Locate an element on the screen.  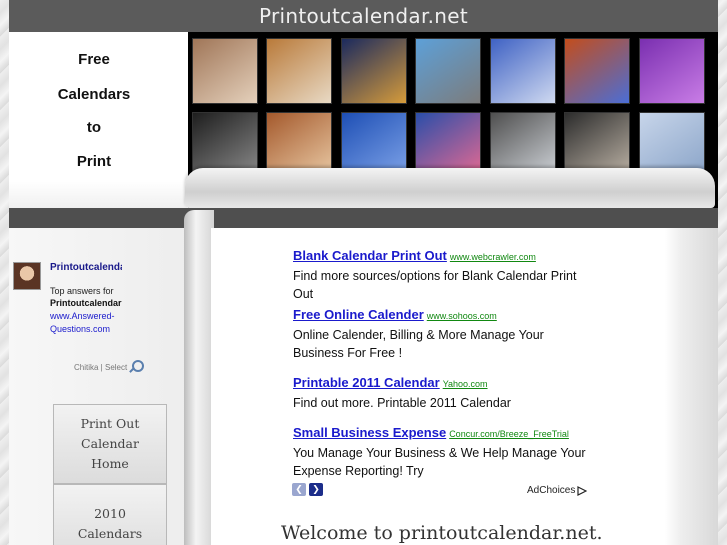
chitika-search: Chitika | Select is located at coordinates (109, 367).